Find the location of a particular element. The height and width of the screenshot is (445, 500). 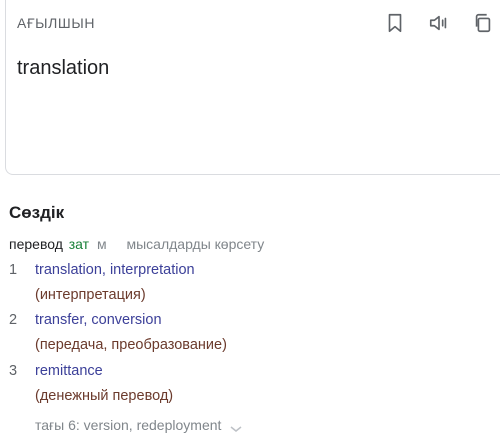

source-toolbar is located at coordinates (439, 23).